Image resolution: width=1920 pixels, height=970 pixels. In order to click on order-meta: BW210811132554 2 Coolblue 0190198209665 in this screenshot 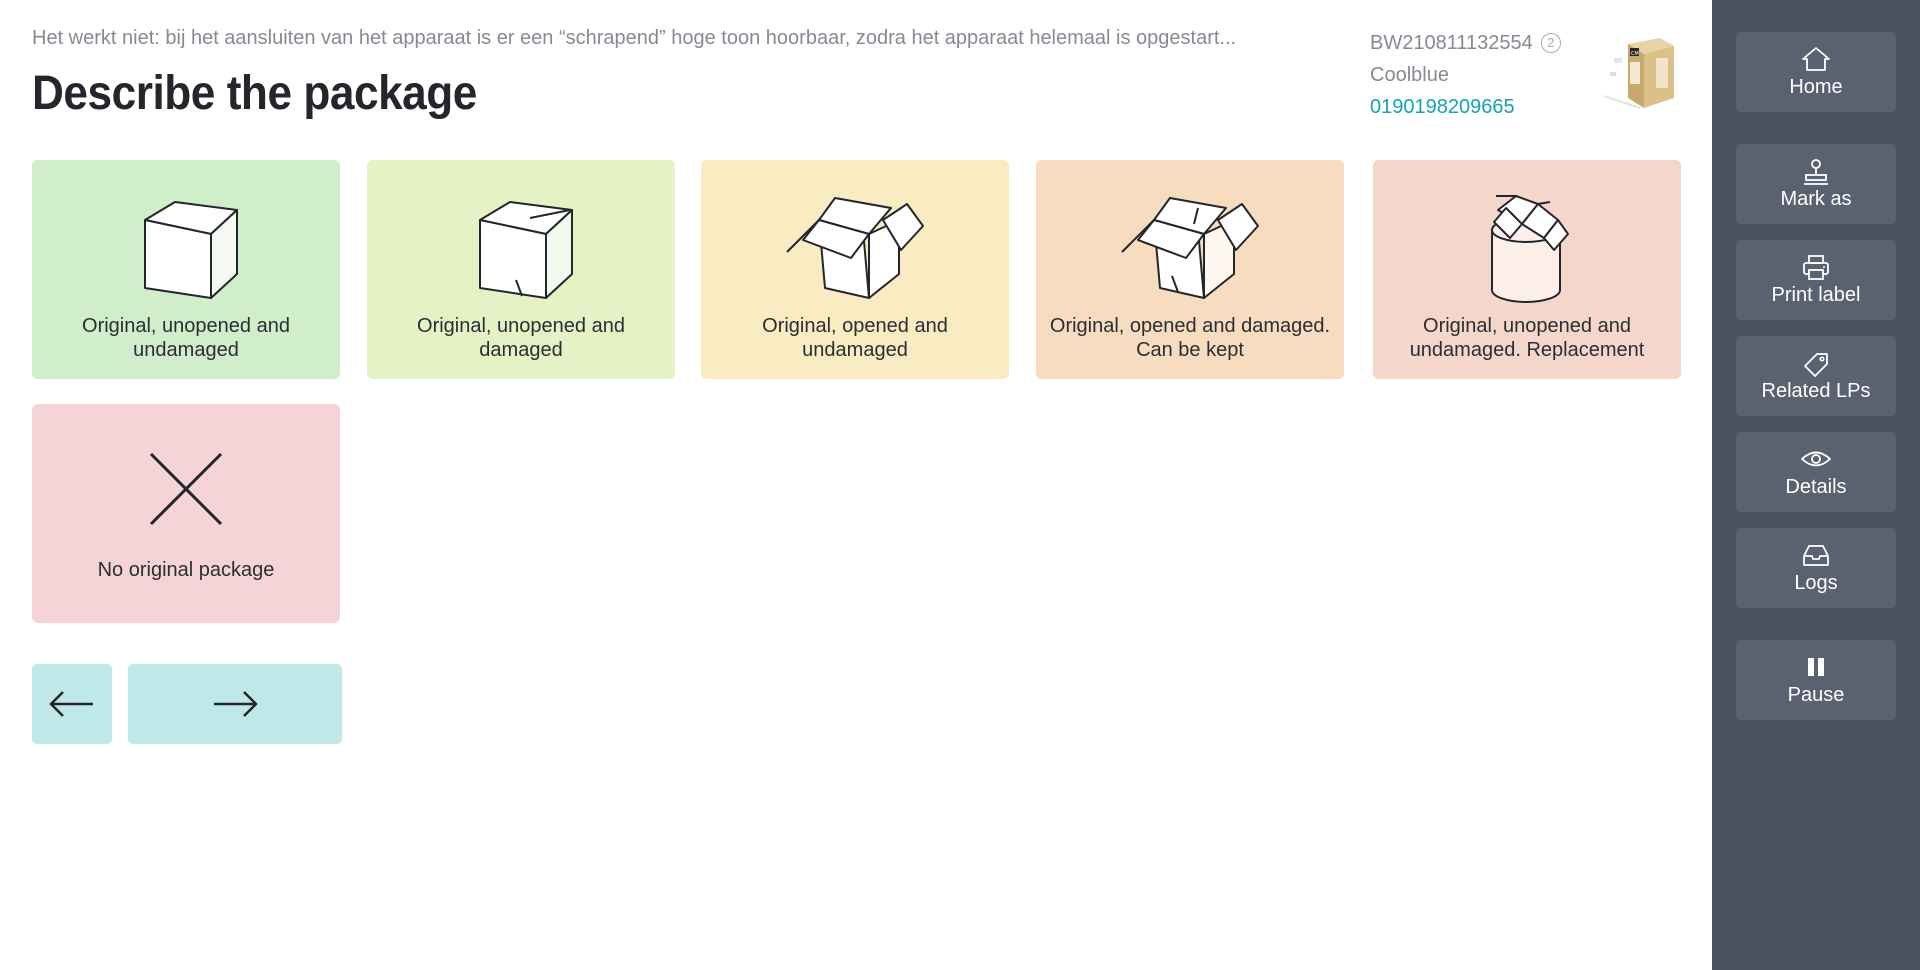, I will do `click(1465, 75)`.